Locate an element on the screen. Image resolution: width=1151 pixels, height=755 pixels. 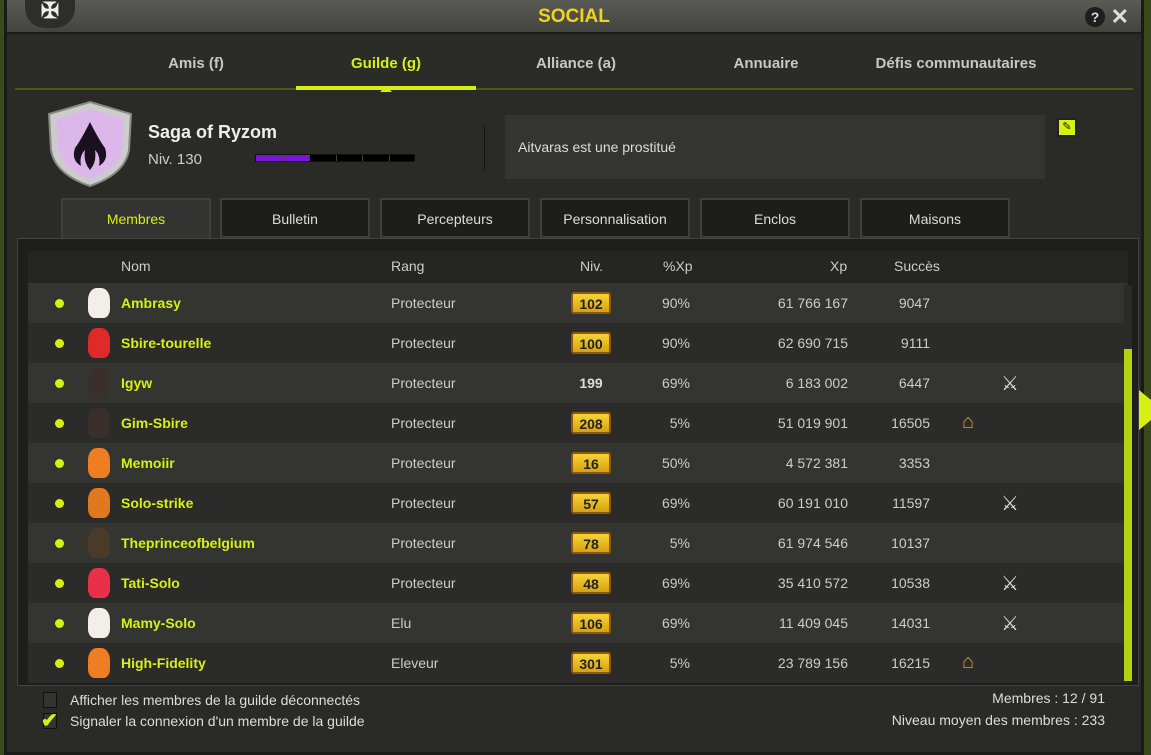
member-succes: 6447 is located at coordinates (914, 383).